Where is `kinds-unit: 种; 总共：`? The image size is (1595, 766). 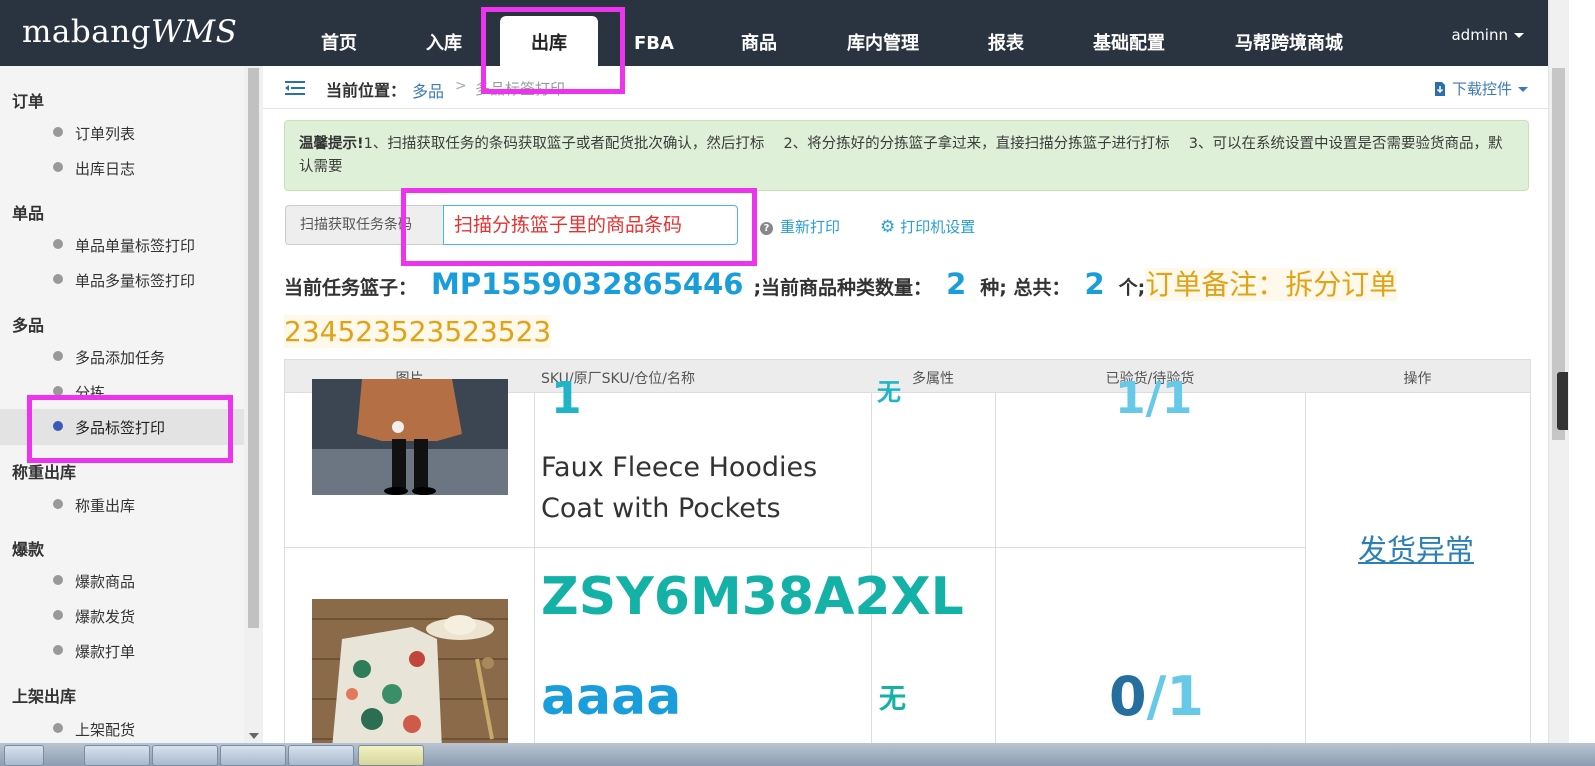 kinds-unit: 种; 总共： is located at coordinates (1025, 288).